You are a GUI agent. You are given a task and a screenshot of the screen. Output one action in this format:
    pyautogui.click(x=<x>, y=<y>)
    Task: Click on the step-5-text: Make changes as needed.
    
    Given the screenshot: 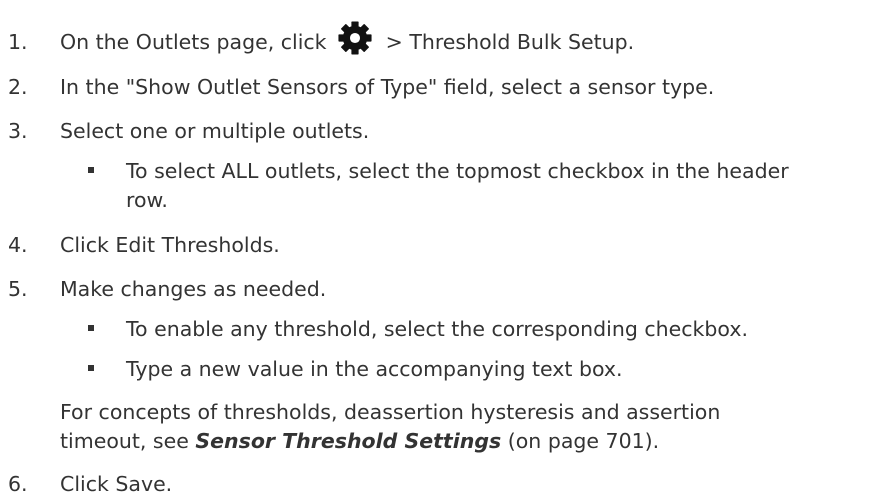 What is the action you would take?
    pyautogui.click(x=193, y=289)
    